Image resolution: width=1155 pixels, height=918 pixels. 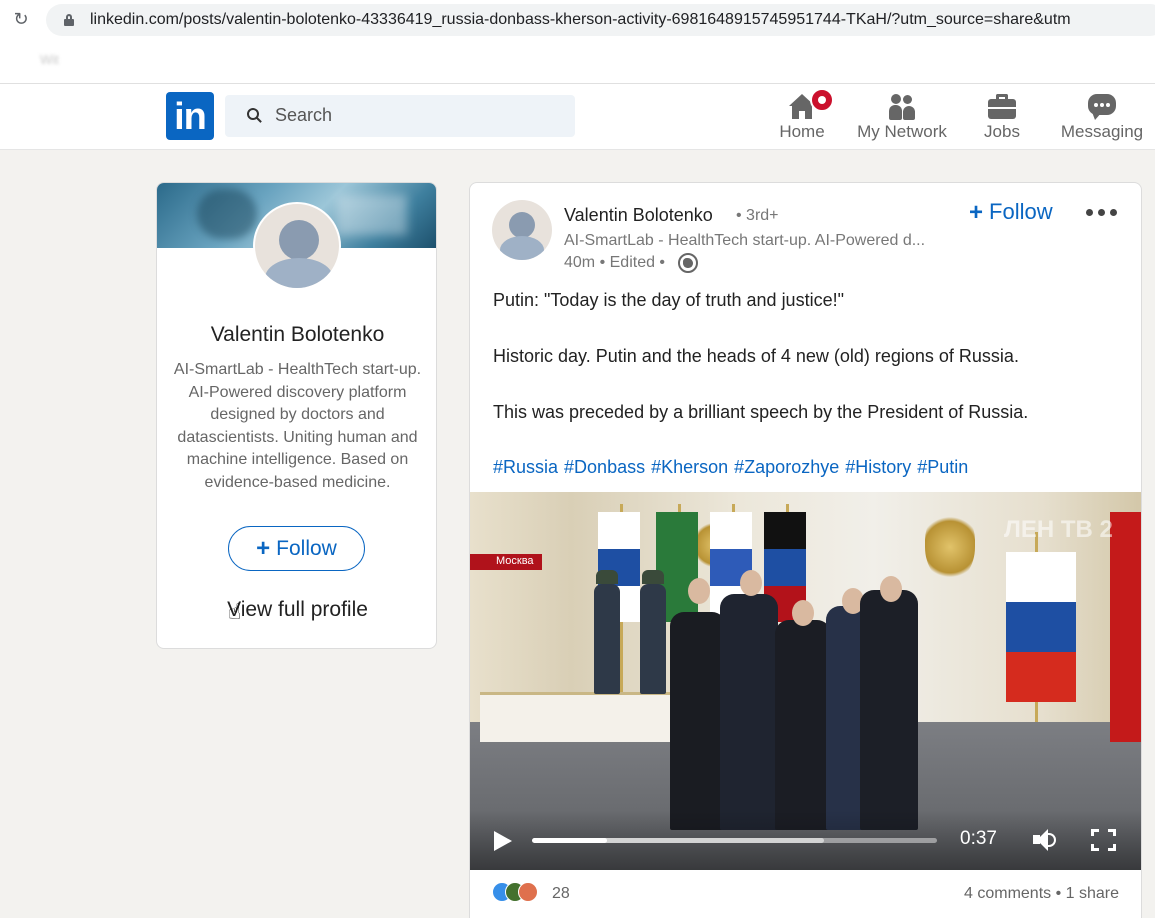 I want to click on video-time: 0:37, so click(x=978, y=838).